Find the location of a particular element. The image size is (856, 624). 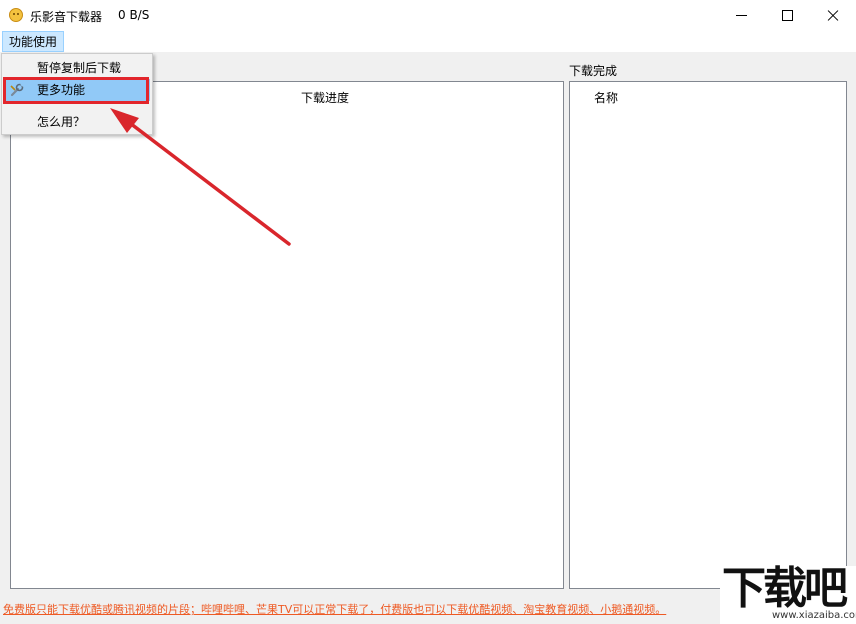

download-complete-label: 下载完成 is located at coordinates (593, 71).